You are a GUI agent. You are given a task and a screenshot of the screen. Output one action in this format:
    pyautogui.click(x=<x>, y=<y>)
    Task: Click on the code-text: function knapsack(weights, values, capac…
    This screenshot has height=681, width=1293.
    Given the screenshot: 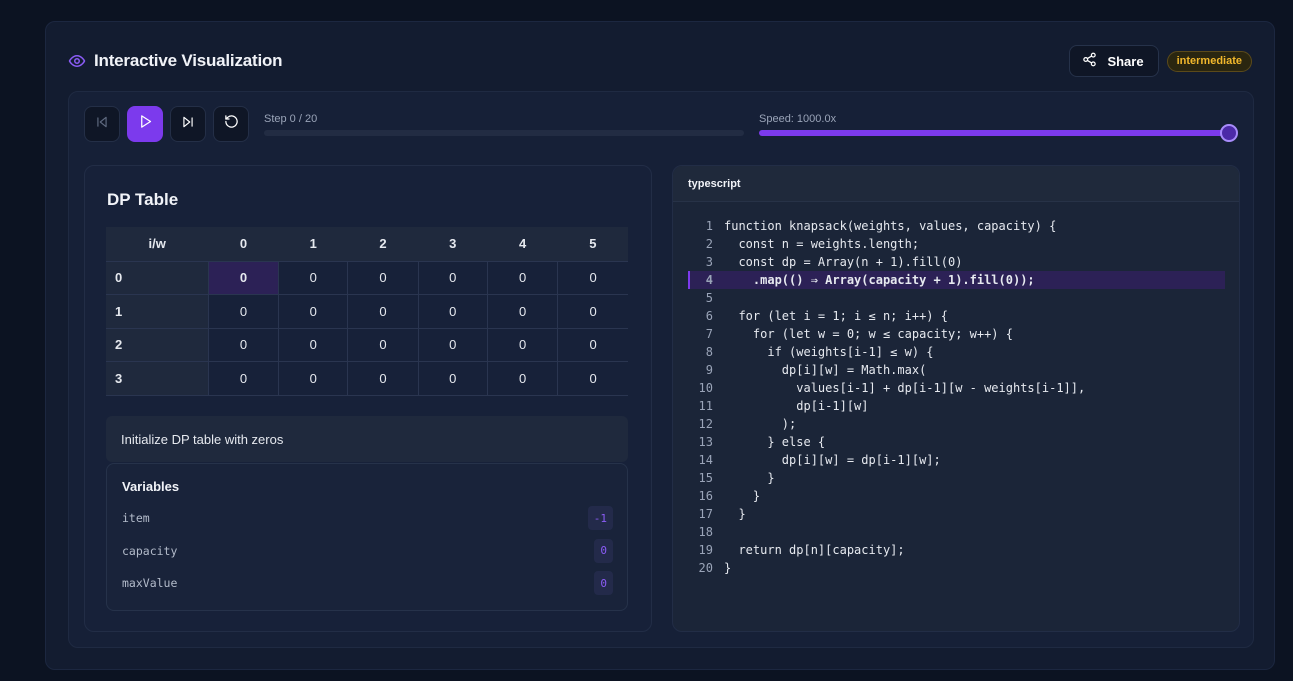 What is the action you would take?
    pyautogui.click(x=890, y=226)
    